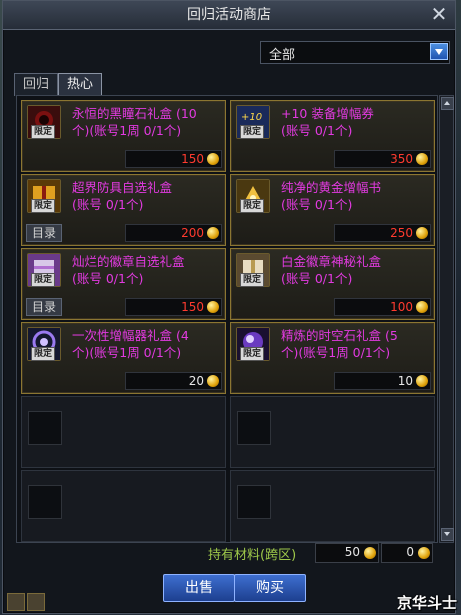  What do you see at coordinates (382, 307) in the screenshot?
I see `price-box: 100` at bounding box center [382, 307].